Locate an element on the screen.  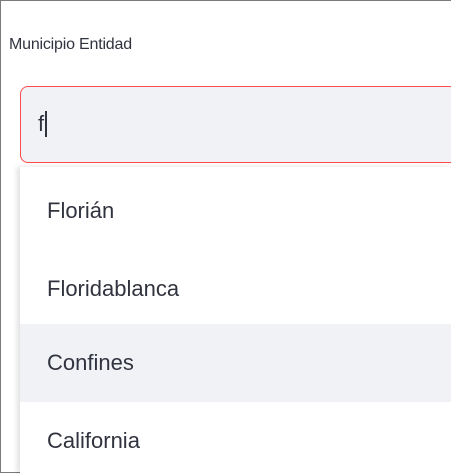
field-label: Municipio Entidad is located at coordinates (70, 44).